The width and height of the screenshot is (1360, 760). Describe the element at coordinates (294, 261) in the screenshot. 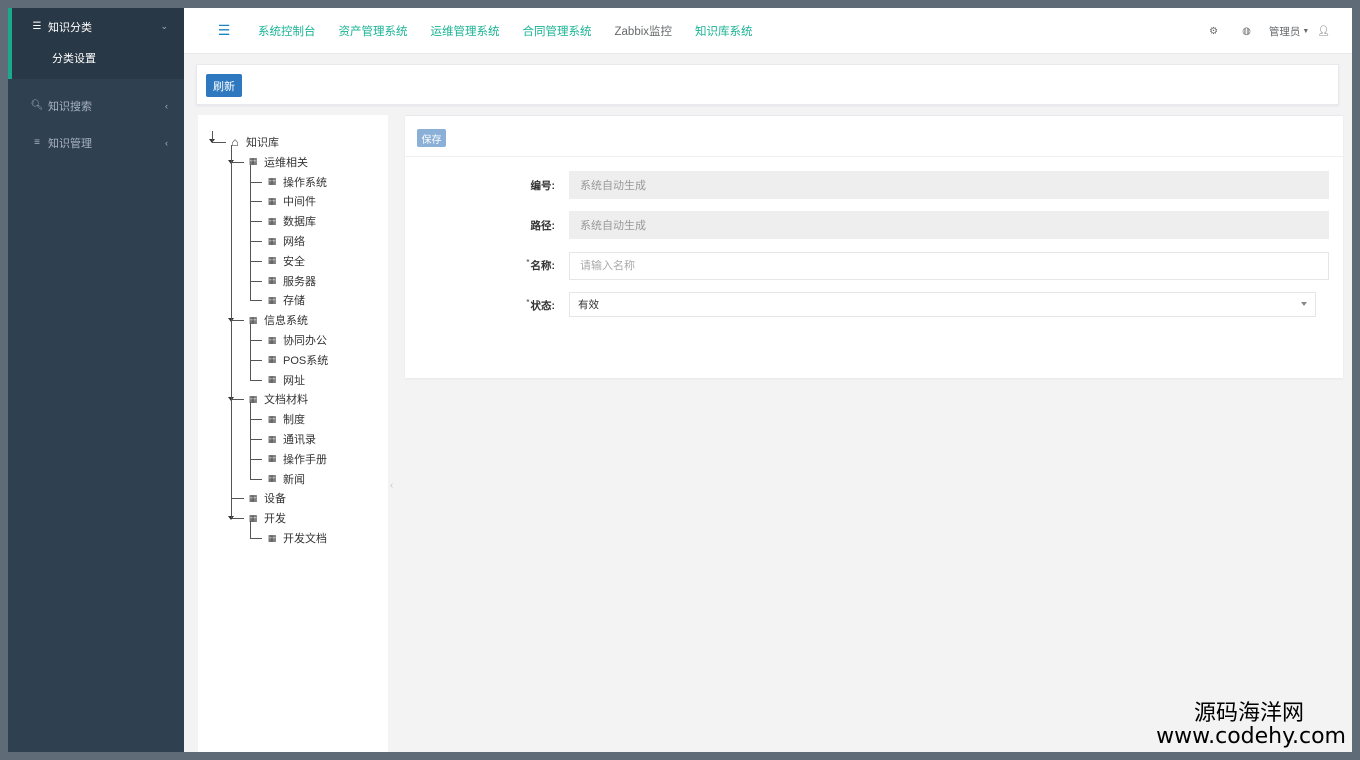

I see `tree-node-label: 安全` at that location.